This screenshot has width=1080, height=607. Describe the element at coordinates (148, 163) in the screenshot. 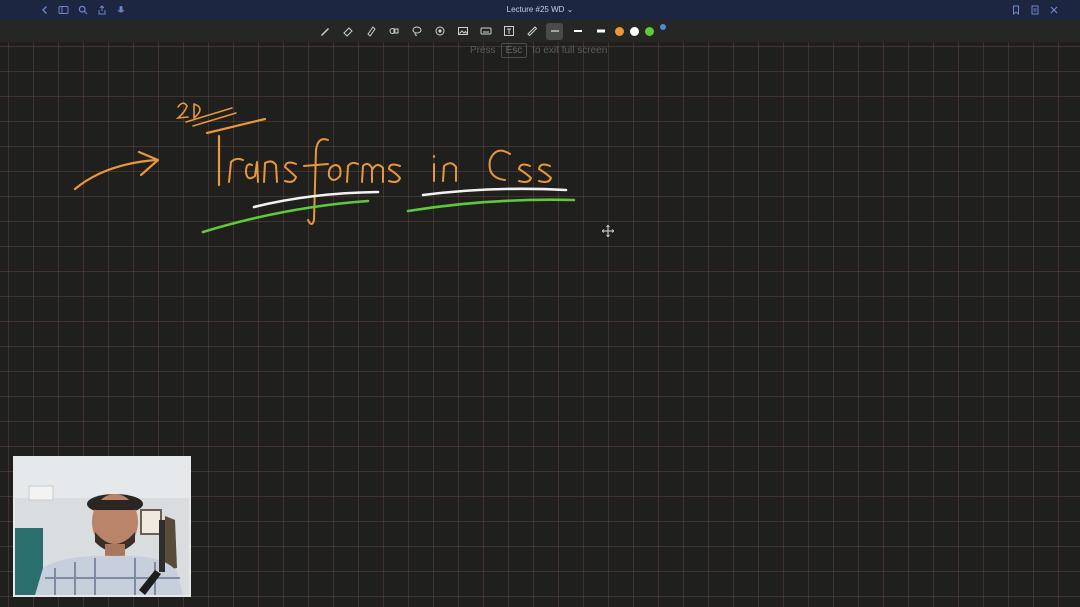

I see `arrowhead-stroke` at that location.